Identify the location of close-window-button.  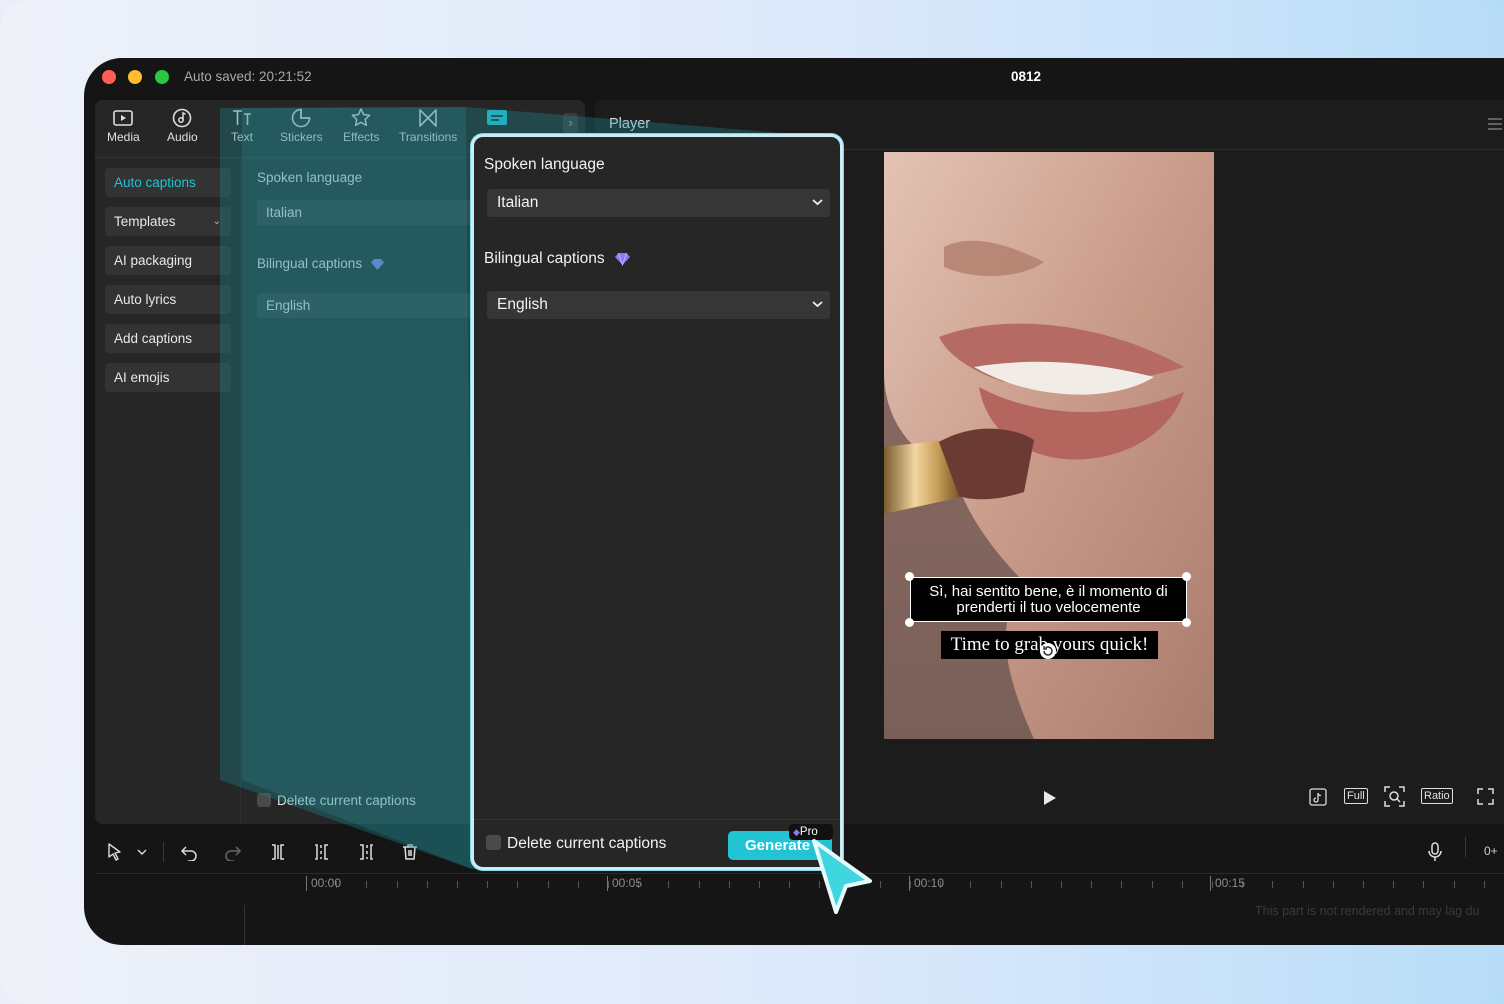
(109, 77).